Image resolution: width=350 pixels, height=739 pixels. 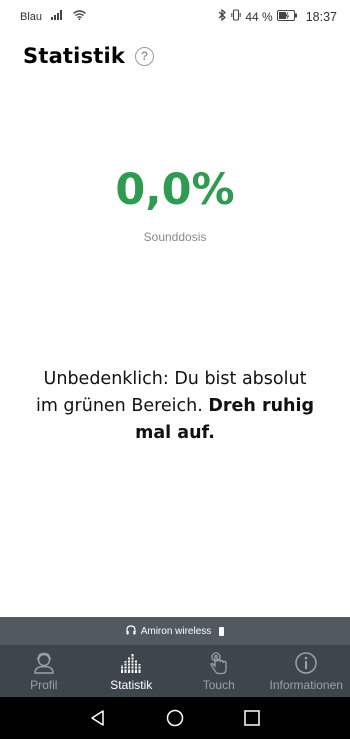 I want to click on profile-icon, so click(x=44, y=663).